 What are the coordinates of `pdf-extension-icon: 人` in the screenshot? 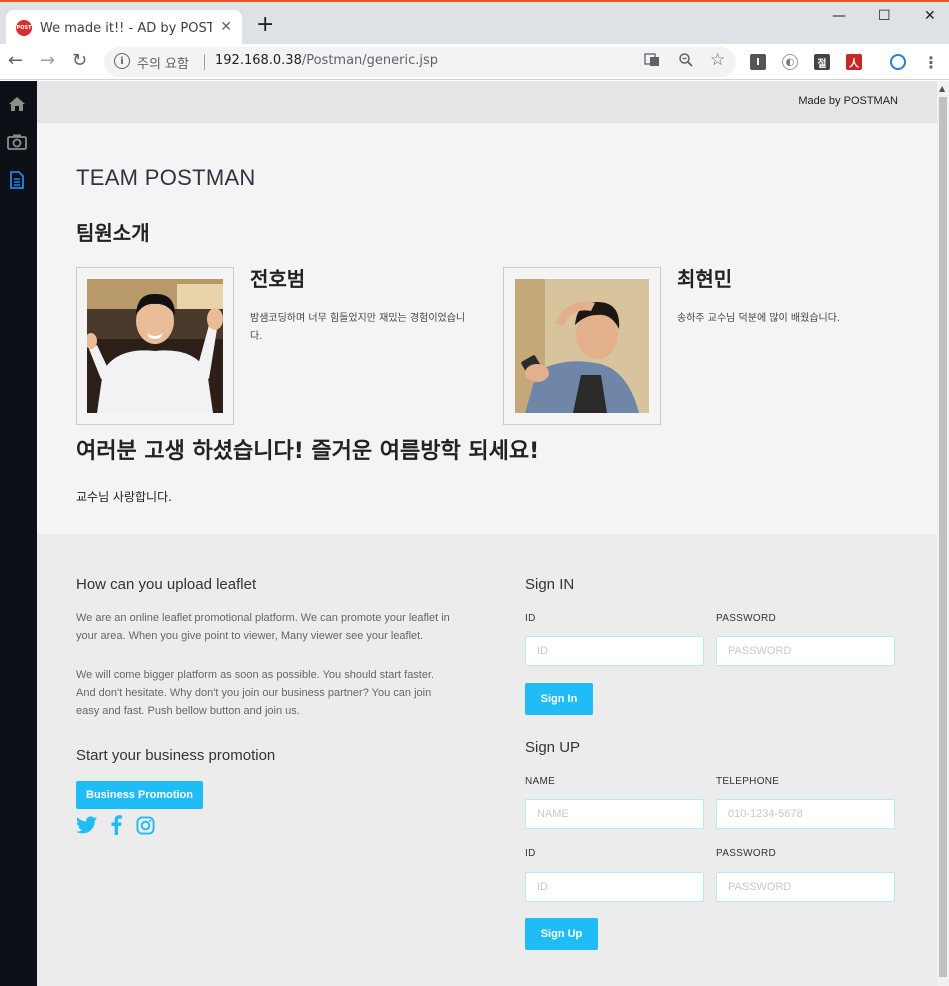 It's located at (854, 62).